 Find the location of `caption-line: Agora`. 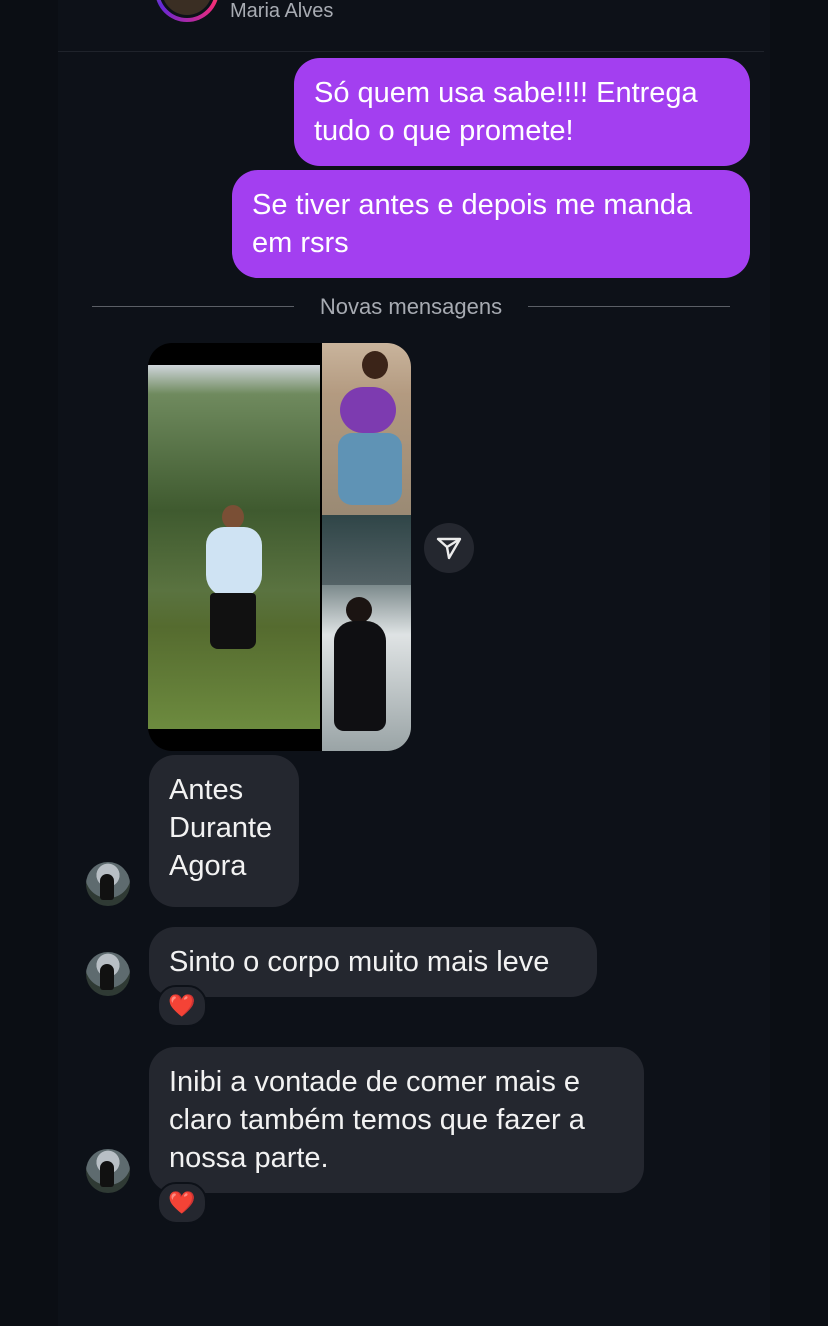

caption-line: Agora is located at coordinates (208, 866).